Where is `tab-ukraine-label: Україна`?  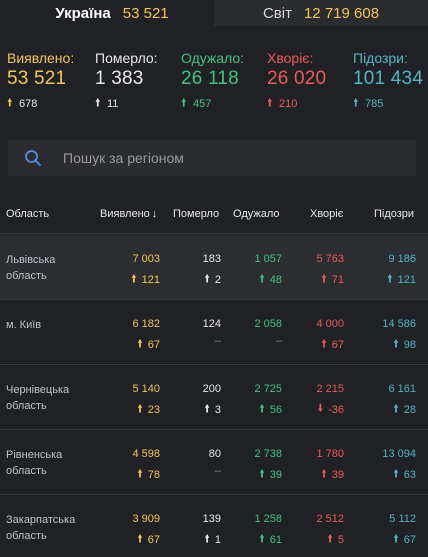
tab-ukraine-label: Україна is located at coordinates (83, 13).